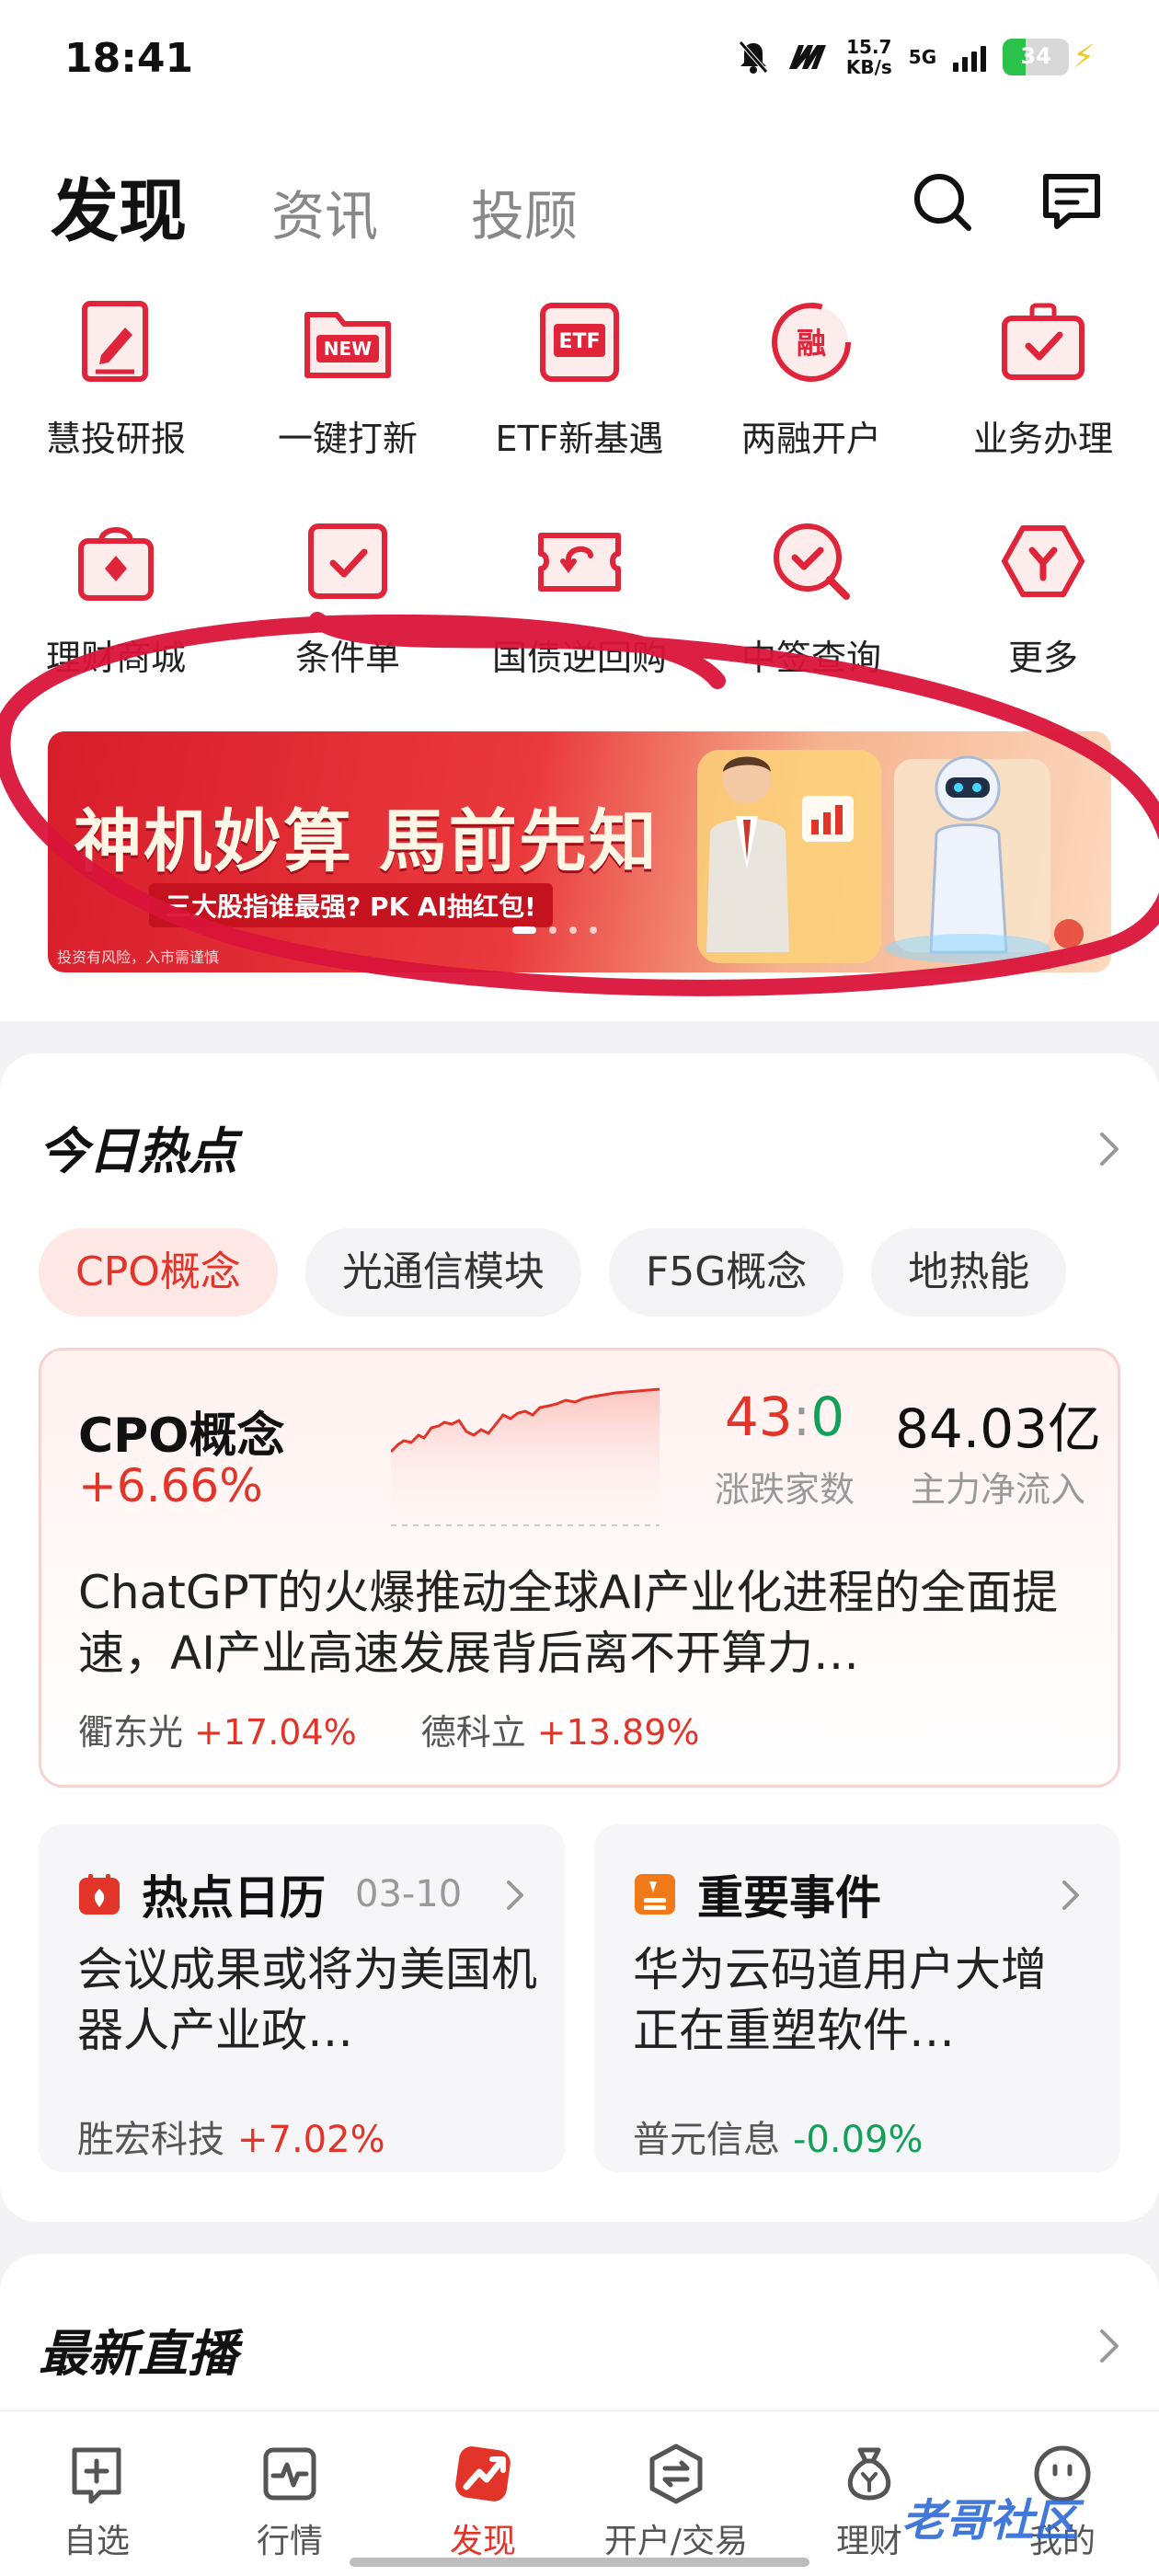  I want to click on header: 发现 资讯 投顾, so click(579, 198).